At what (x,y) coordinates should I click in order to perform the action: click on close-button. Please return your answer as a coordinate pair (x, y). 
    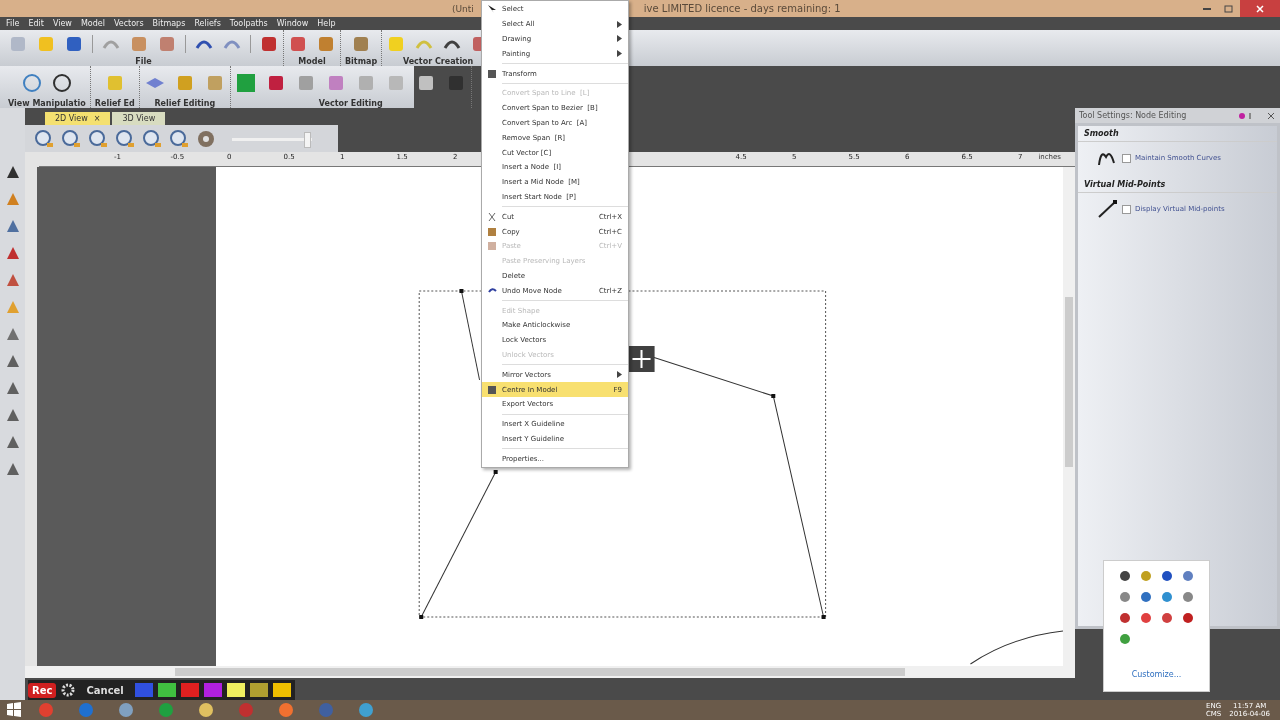
    Looking at the image, I should click on (1260, 8).